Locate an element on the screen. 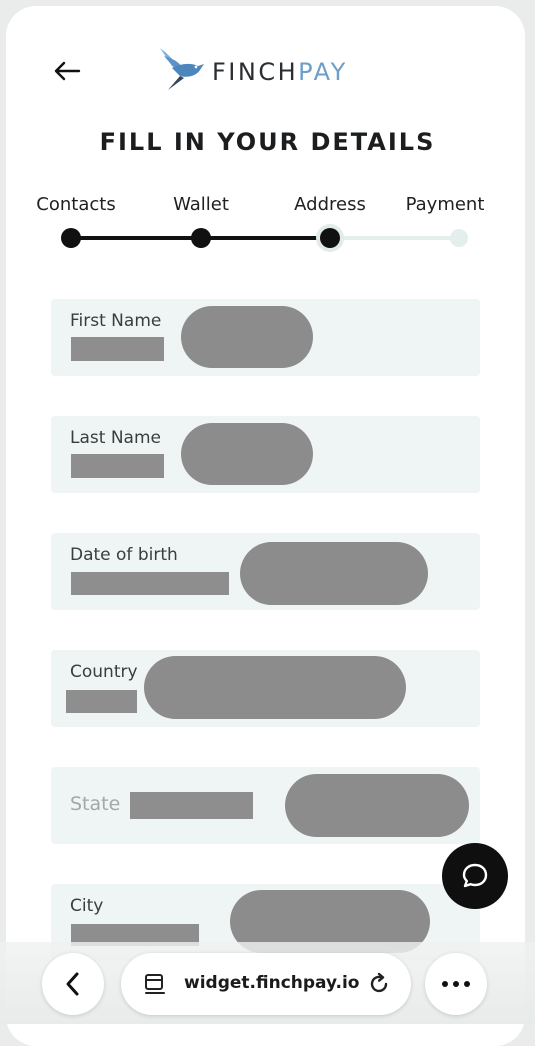  brand-finch: FINCH is located at coordinates (255, 72).